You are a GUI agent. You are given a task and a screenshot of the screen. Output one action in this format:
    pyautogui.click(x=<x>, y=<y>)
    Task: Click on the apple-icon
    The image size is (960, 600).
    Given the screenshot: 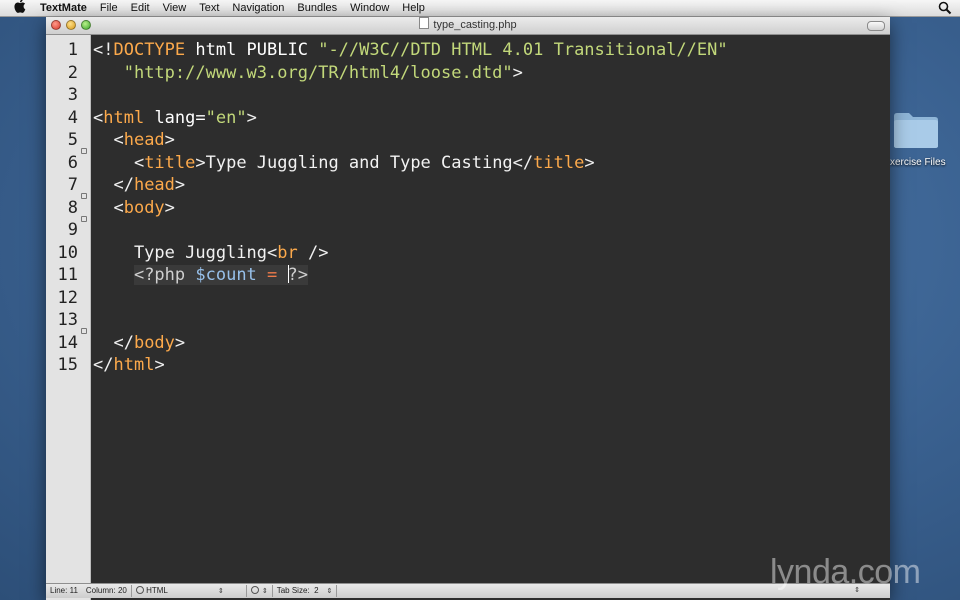 What is the action you would take?
    pyautogui.click(x=21, y=8)
    